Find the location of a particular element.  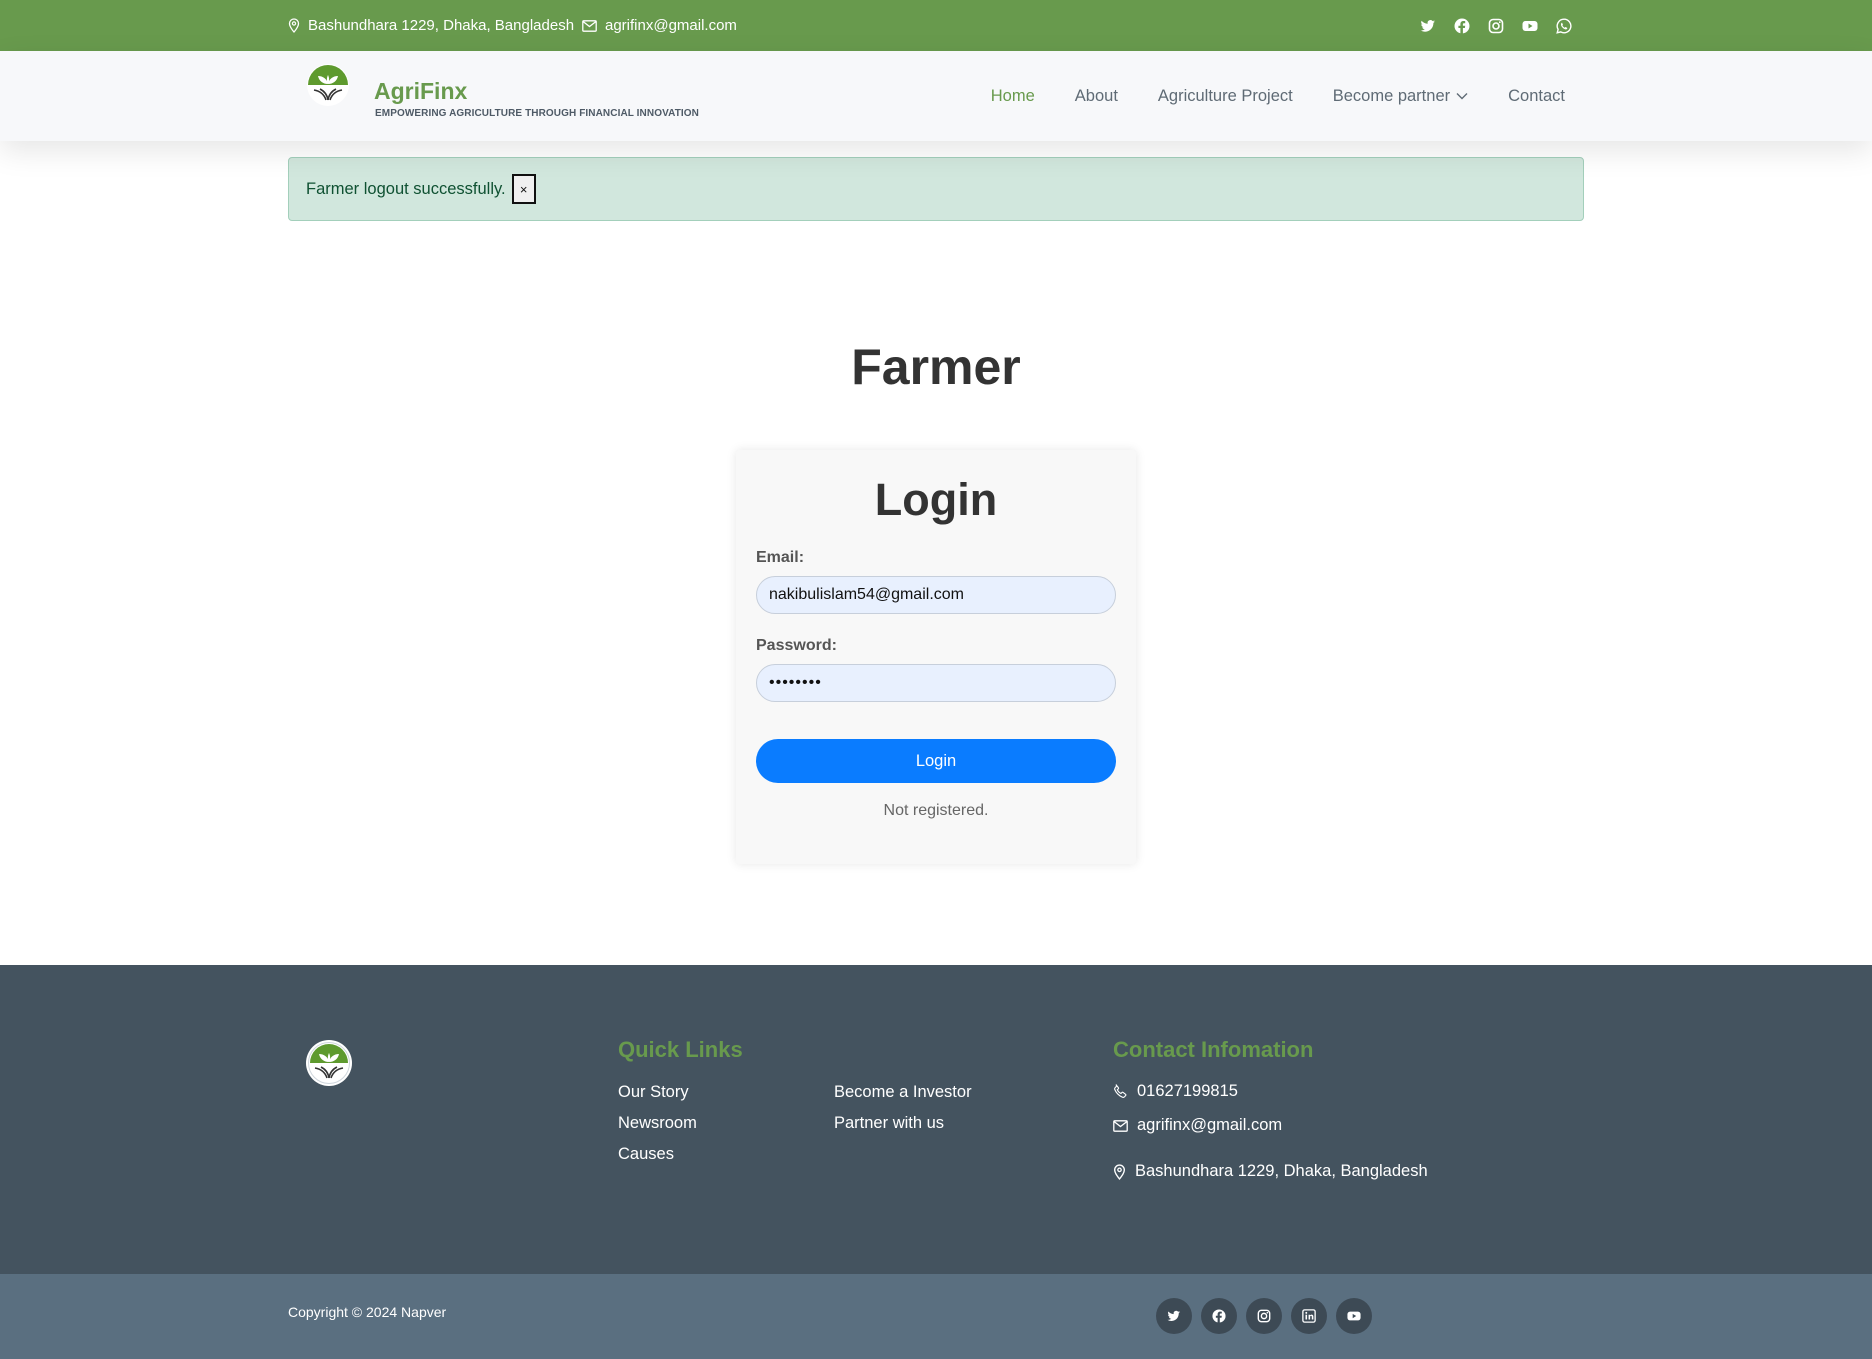

nav-become-partner: Become partner is located at coordinates (1400, 96).